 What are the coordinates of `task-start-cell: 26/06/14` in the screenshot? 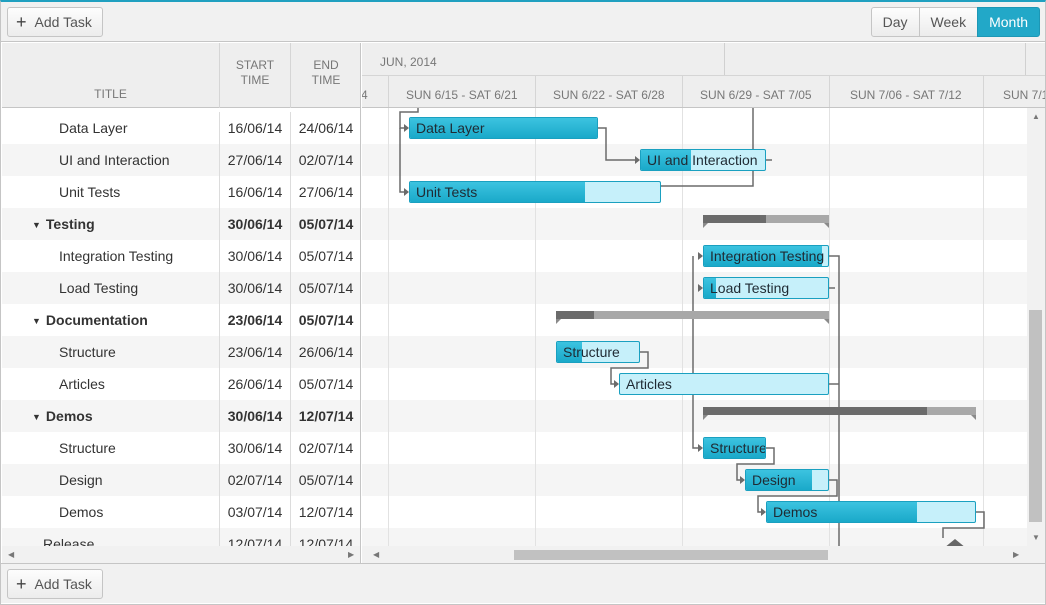 It's located at (255, 384).